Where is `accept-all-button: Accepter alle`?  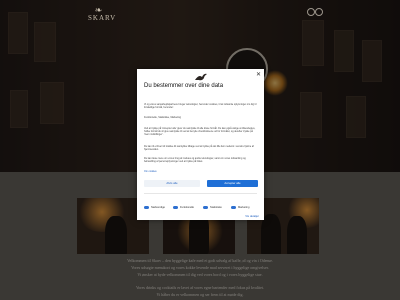
accept-all-button: Accepter alle is located at coordinates (232, 183).